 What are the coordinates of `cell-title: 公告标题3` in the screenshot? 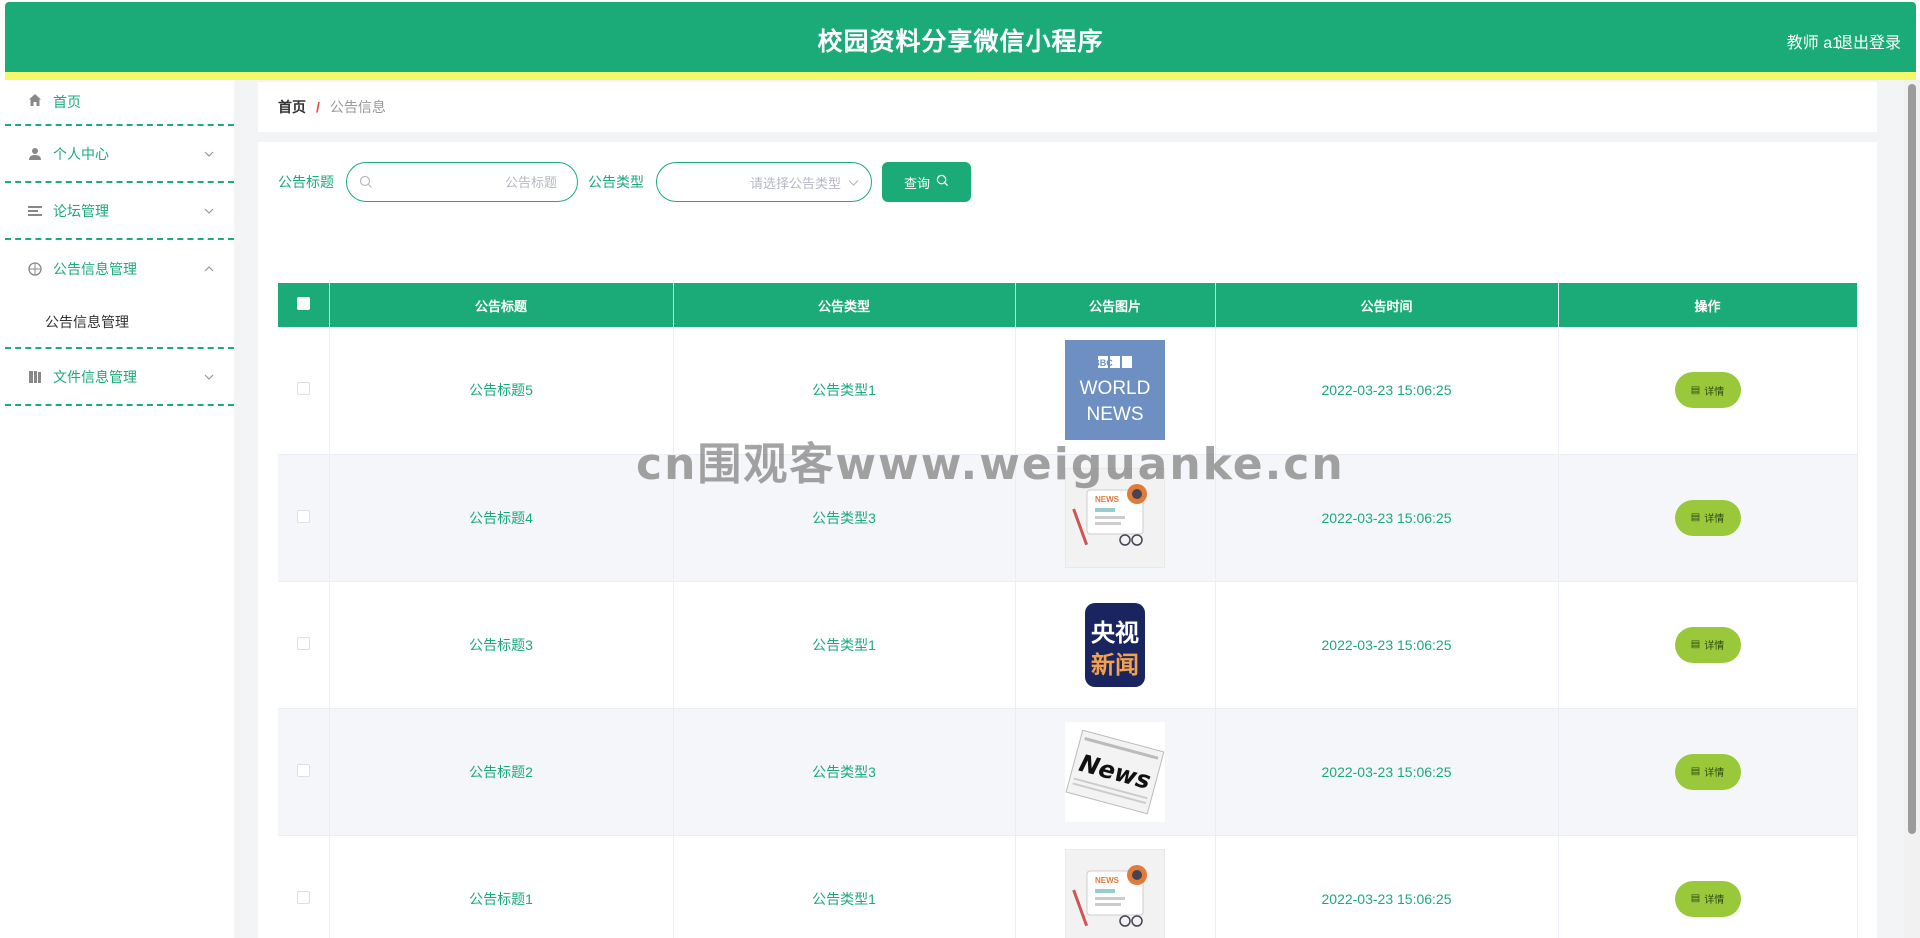 It's located at (501, 645).